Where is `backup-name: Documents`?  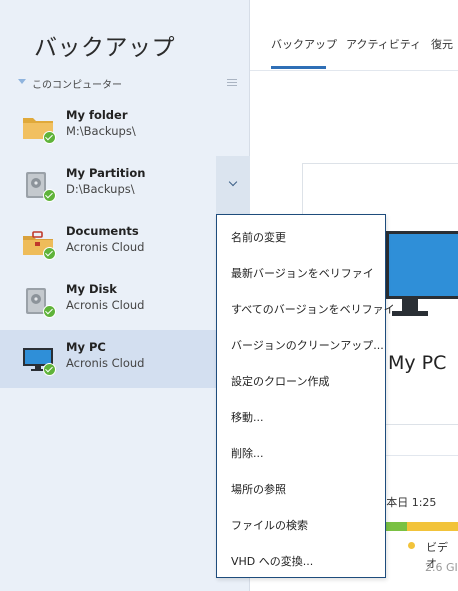 backup-name: Documents is located at coordinates (102, 231).